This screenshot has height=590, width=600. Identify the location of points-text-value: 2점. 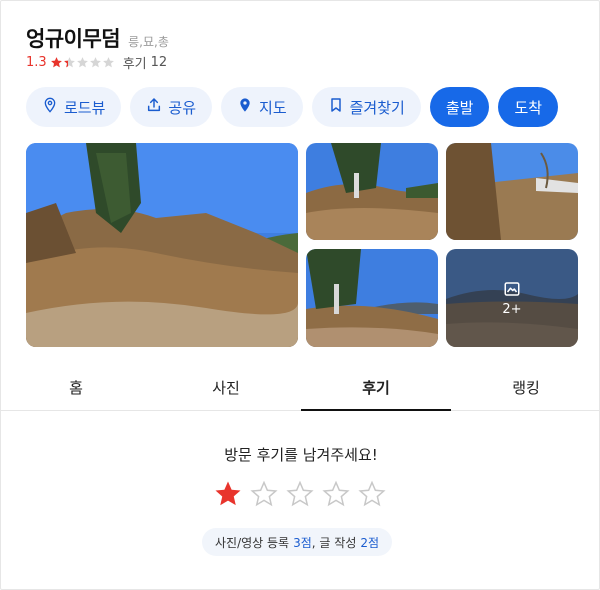
(370, 542).